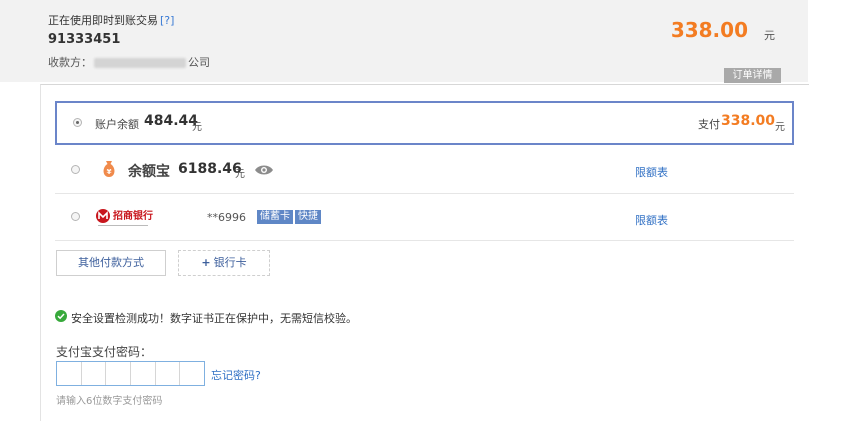 The width and height of the screenshot is (843, 421). What do you see at coordinates (709, 30) in the screenshot?
I see `order-amount: 338.00` at bounding box center [709, 30].